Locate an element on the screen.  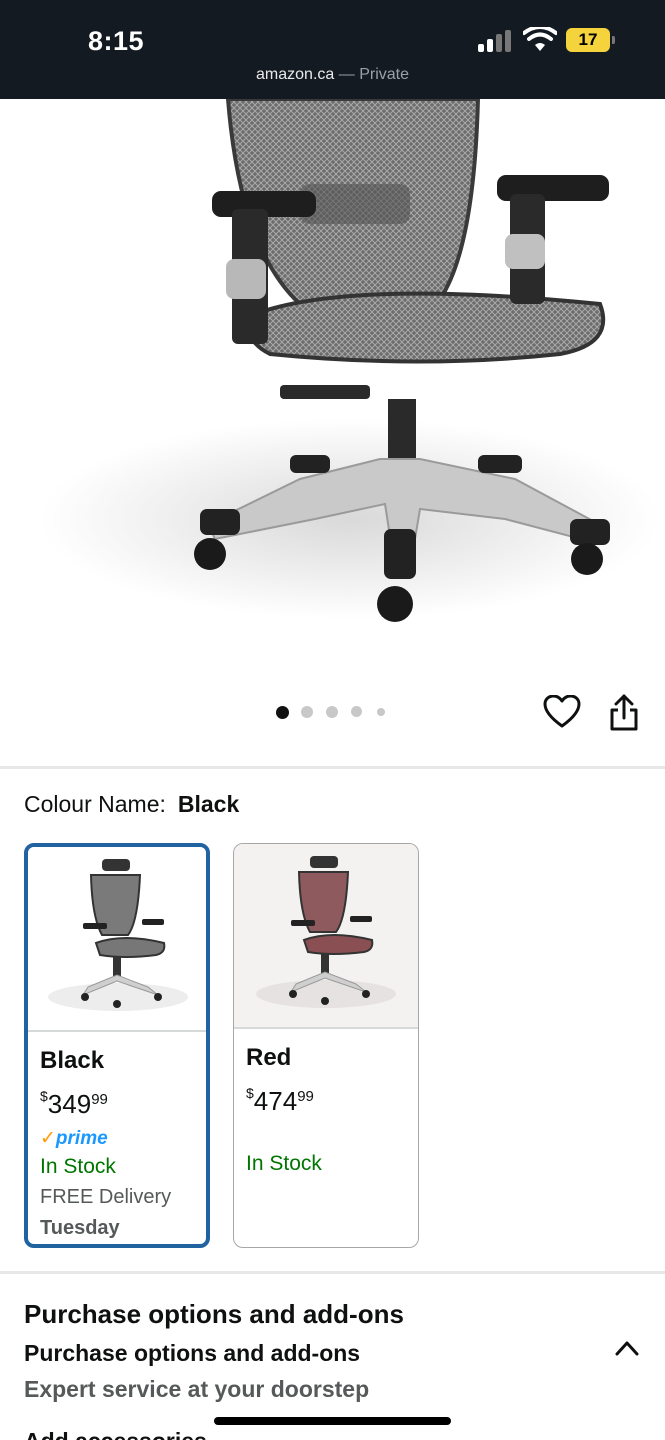
url-domain: amazon.ca is located at coordinates (295, 74).